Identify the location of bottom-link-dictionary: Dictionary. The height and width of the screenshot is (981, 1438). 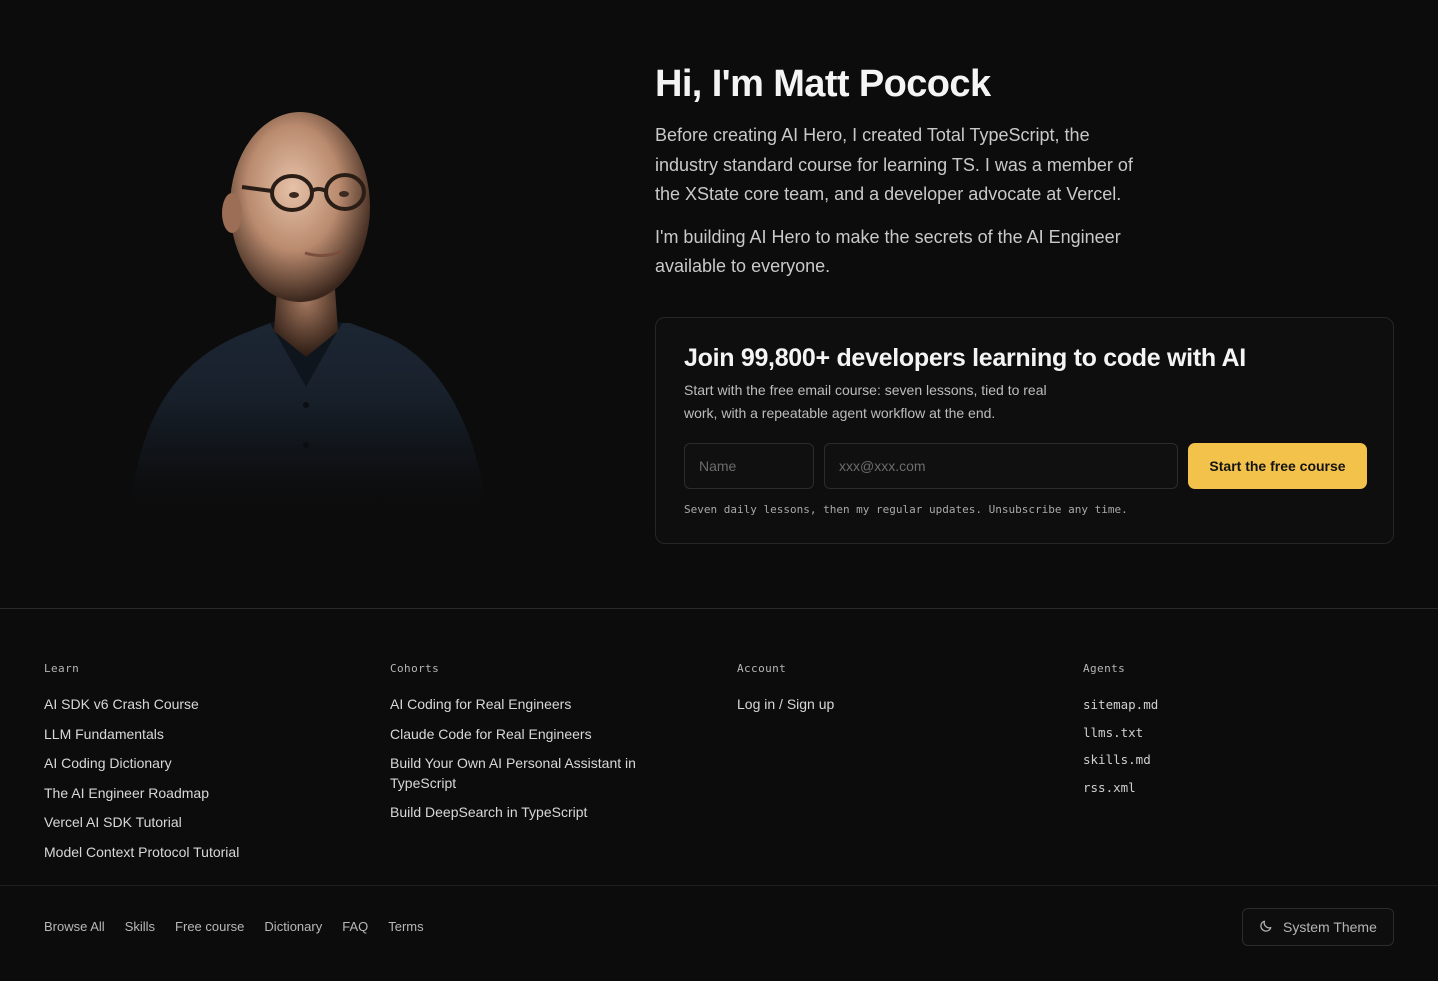
(293, 927).